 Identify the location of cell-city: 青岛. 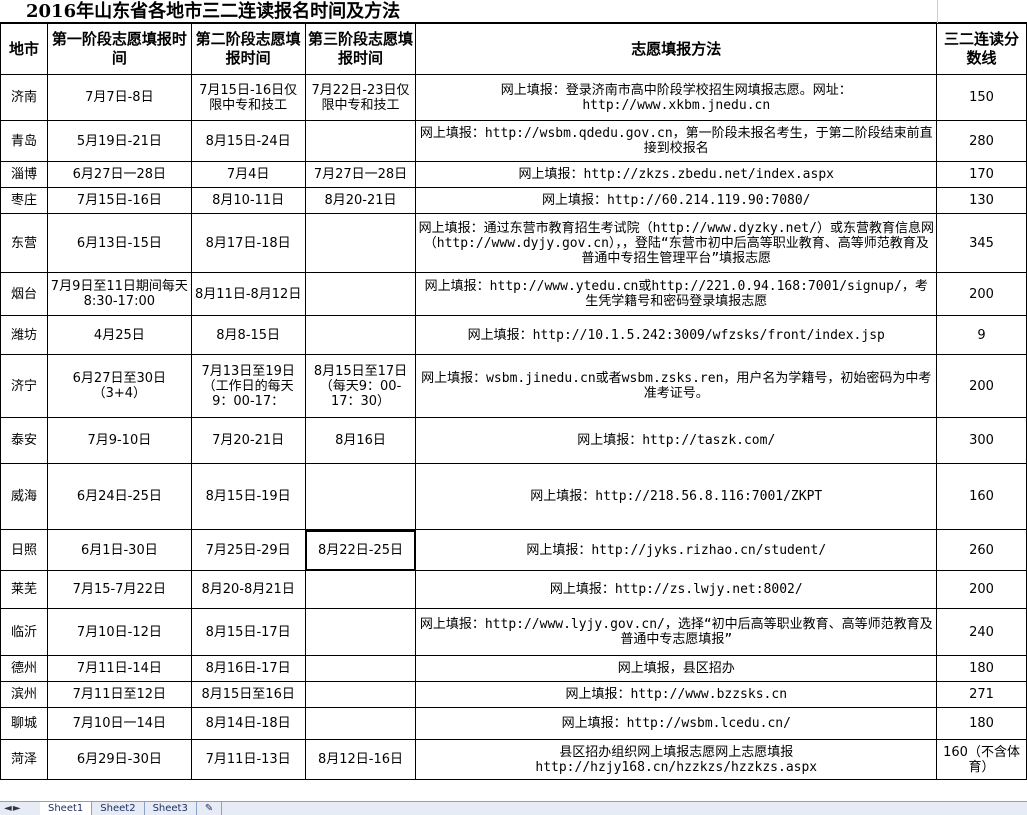
(24, 141).